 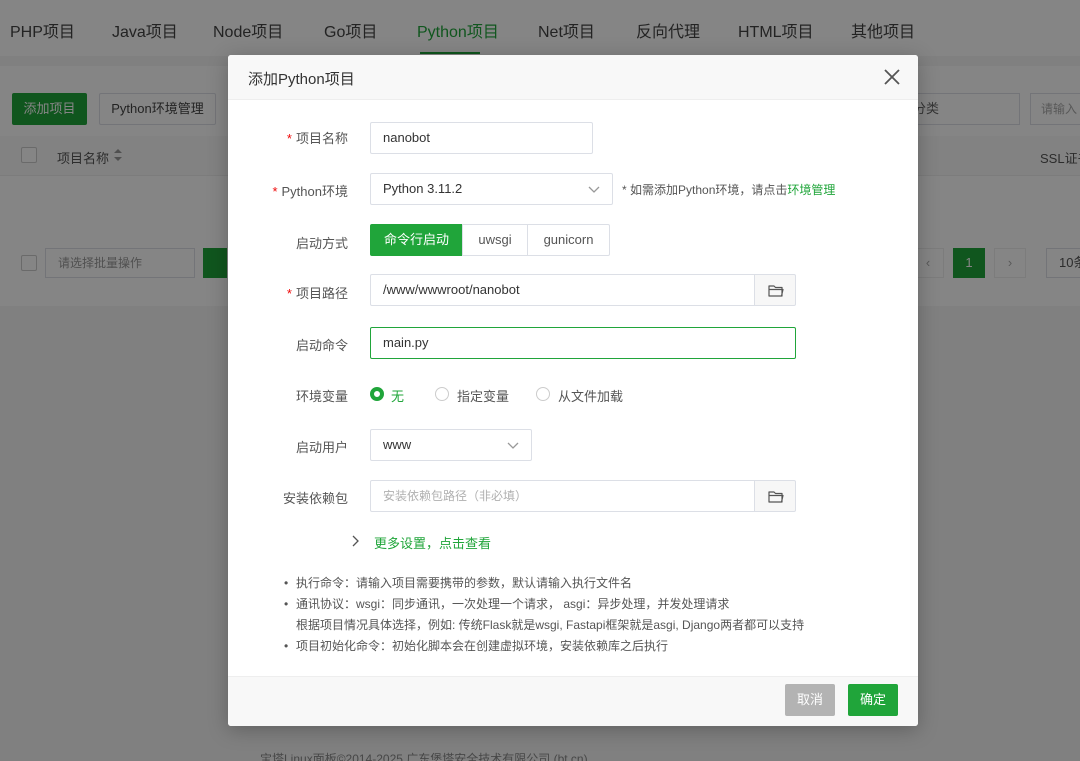 I want to click on python-env-label: * Python环境, so click(x=310, y=191).